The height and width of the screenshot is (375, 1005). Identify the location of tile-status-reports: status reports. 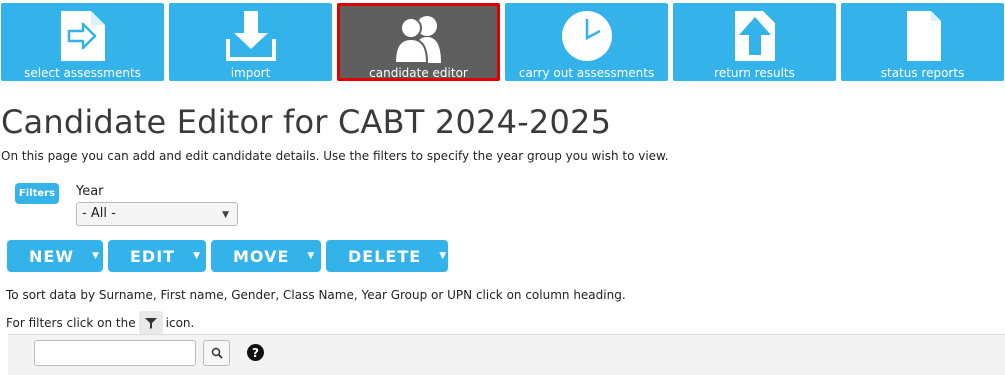
(923, 42).